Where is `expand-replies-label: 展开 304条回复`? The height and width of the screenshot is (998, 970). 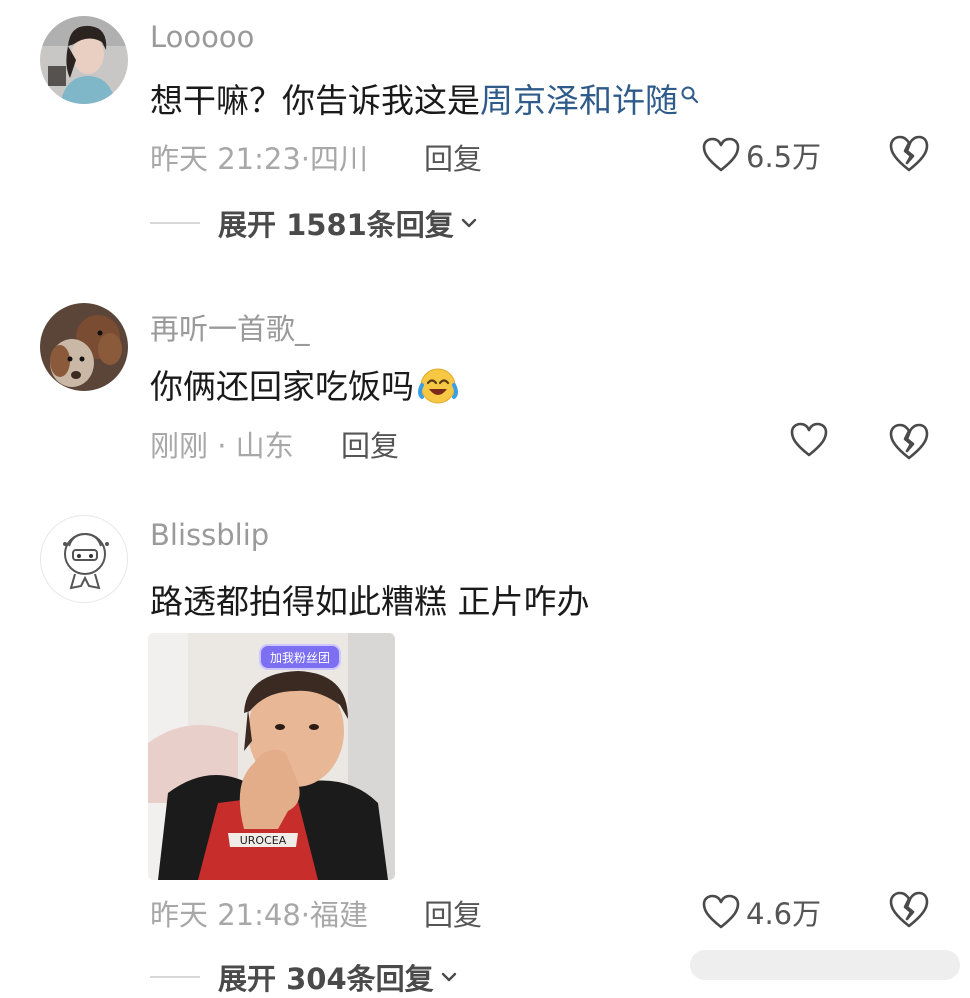
expand-replies-label: 展开 304条回复 is located at coordinates (326, 979).